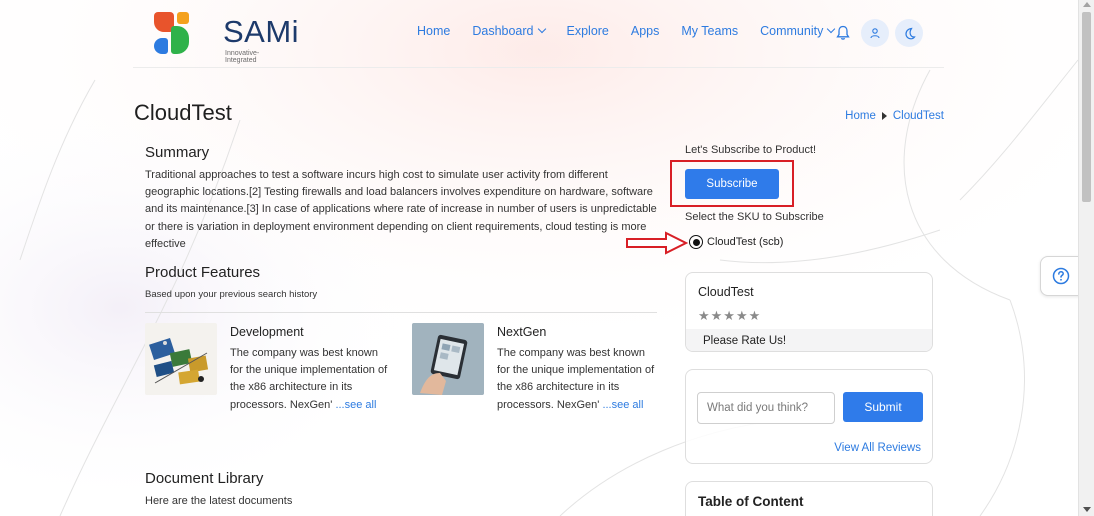  What do you see at coordinates (732, 184) in the screenshot?
I see `subscribe-button: Subscribe` at bounding box center [732, 184].